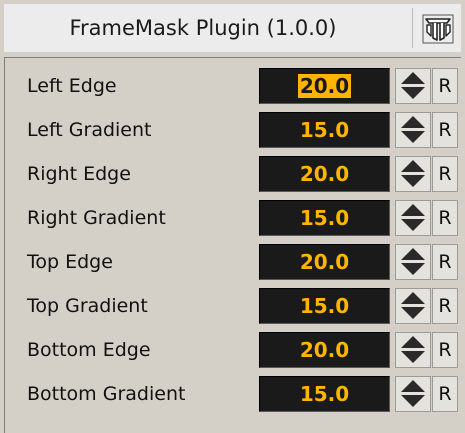 The width and height of the screenshot is (465, 433). What do you see at coordinates (79, 174) in the screenshot?
I see `parameter-label: Right Edge` at bounding box center [79, 174].